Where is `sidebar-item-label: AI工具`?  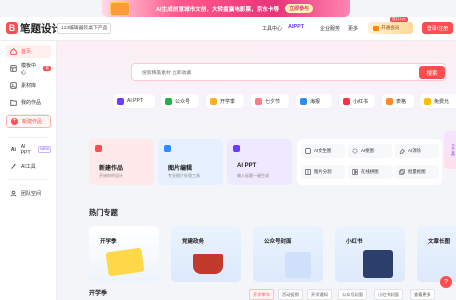
sidebar-item-label: AI工具 is located at coordinates (28, 167).